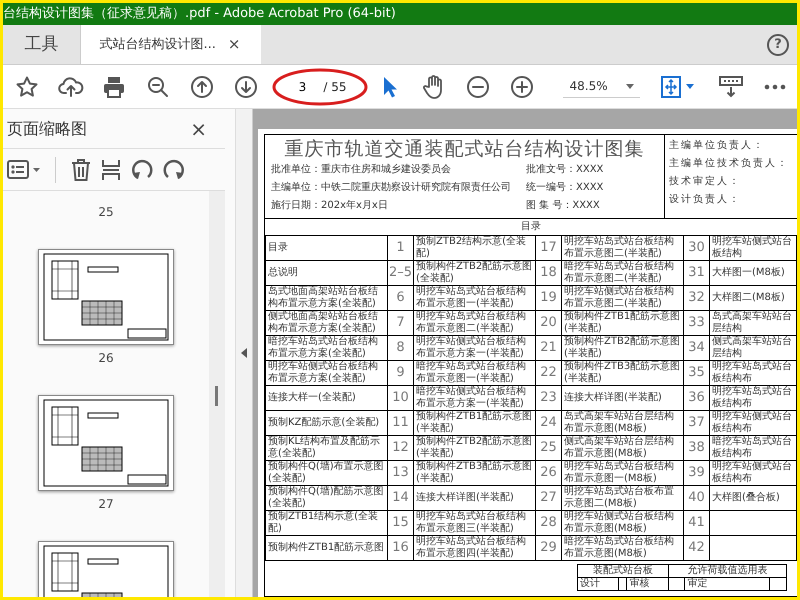 The height and width of the screenshot is (600, 800). What do you see at coordinates (697, 448) in the screenshot?
I see `sheet-number: 38` at bounding box center [697, 448].